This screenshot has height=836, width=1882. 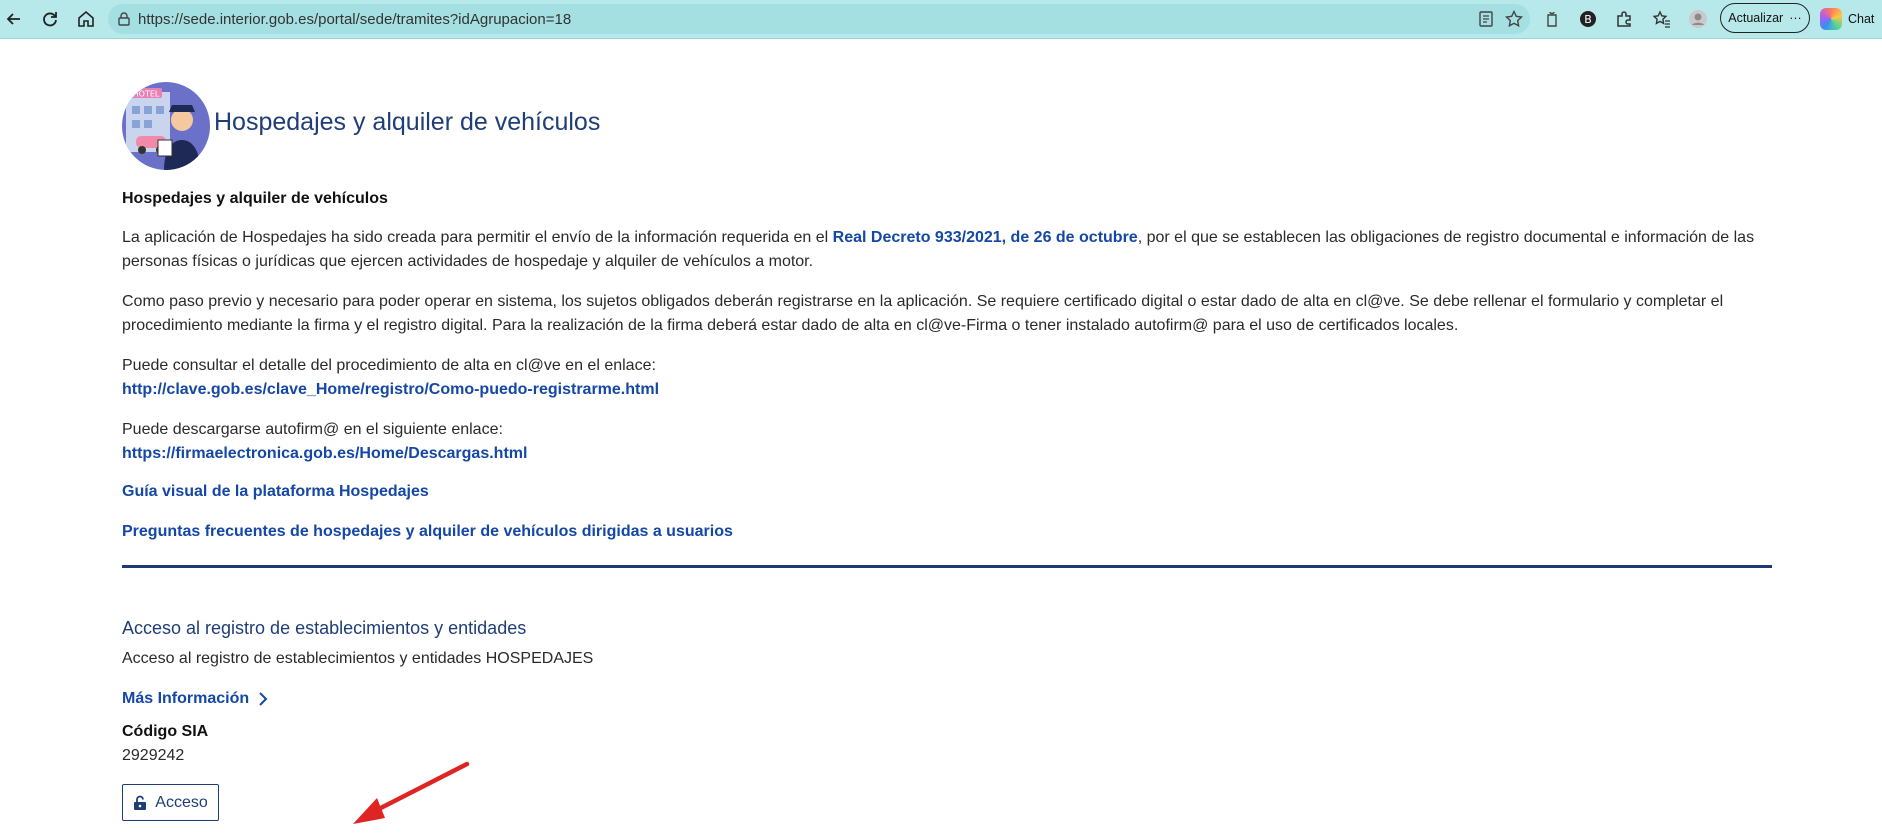 I want to click on back-button, so click(x=14, y=19).